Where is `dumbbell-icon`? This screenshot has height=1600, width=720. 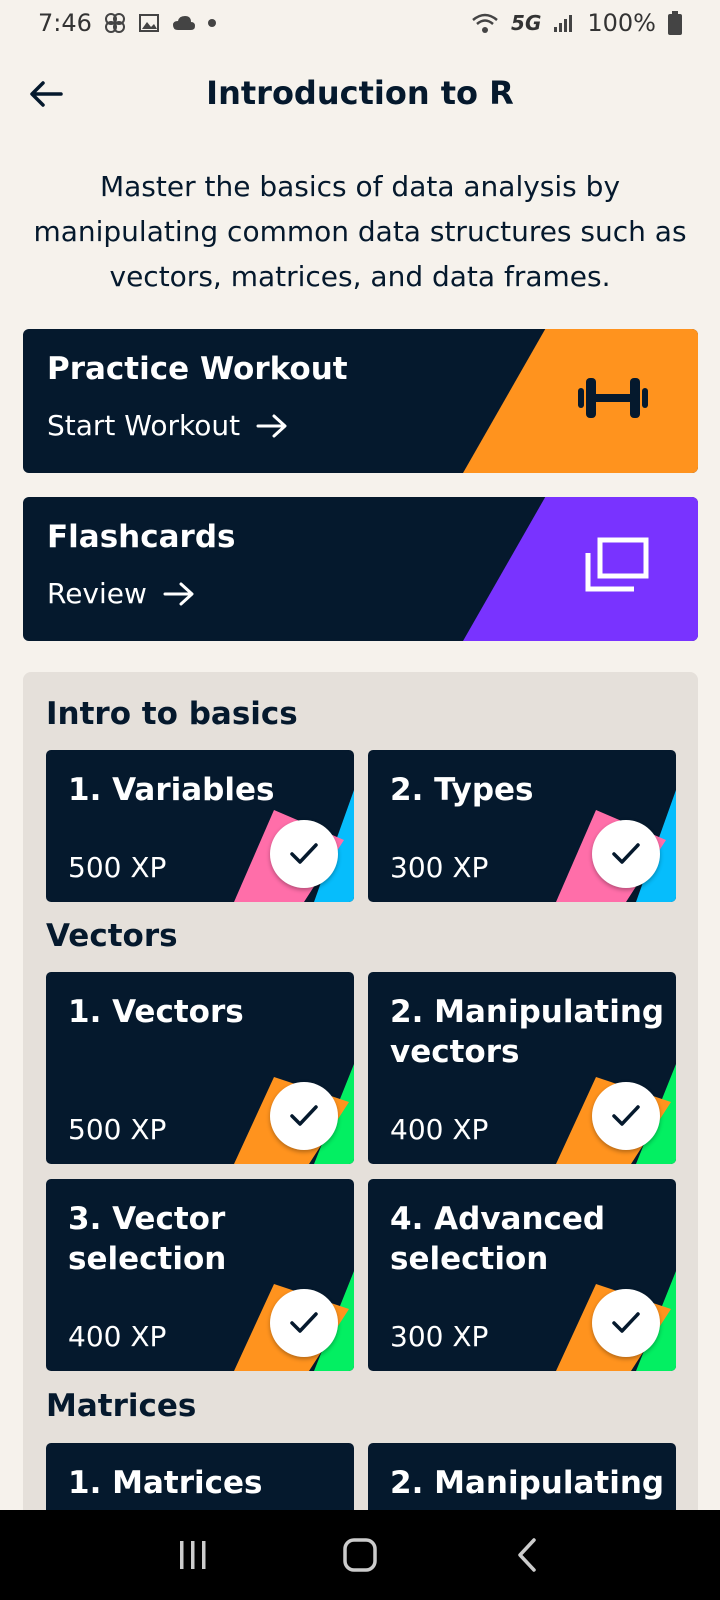
dumbbell-icon is located at coordinates (613, 400).